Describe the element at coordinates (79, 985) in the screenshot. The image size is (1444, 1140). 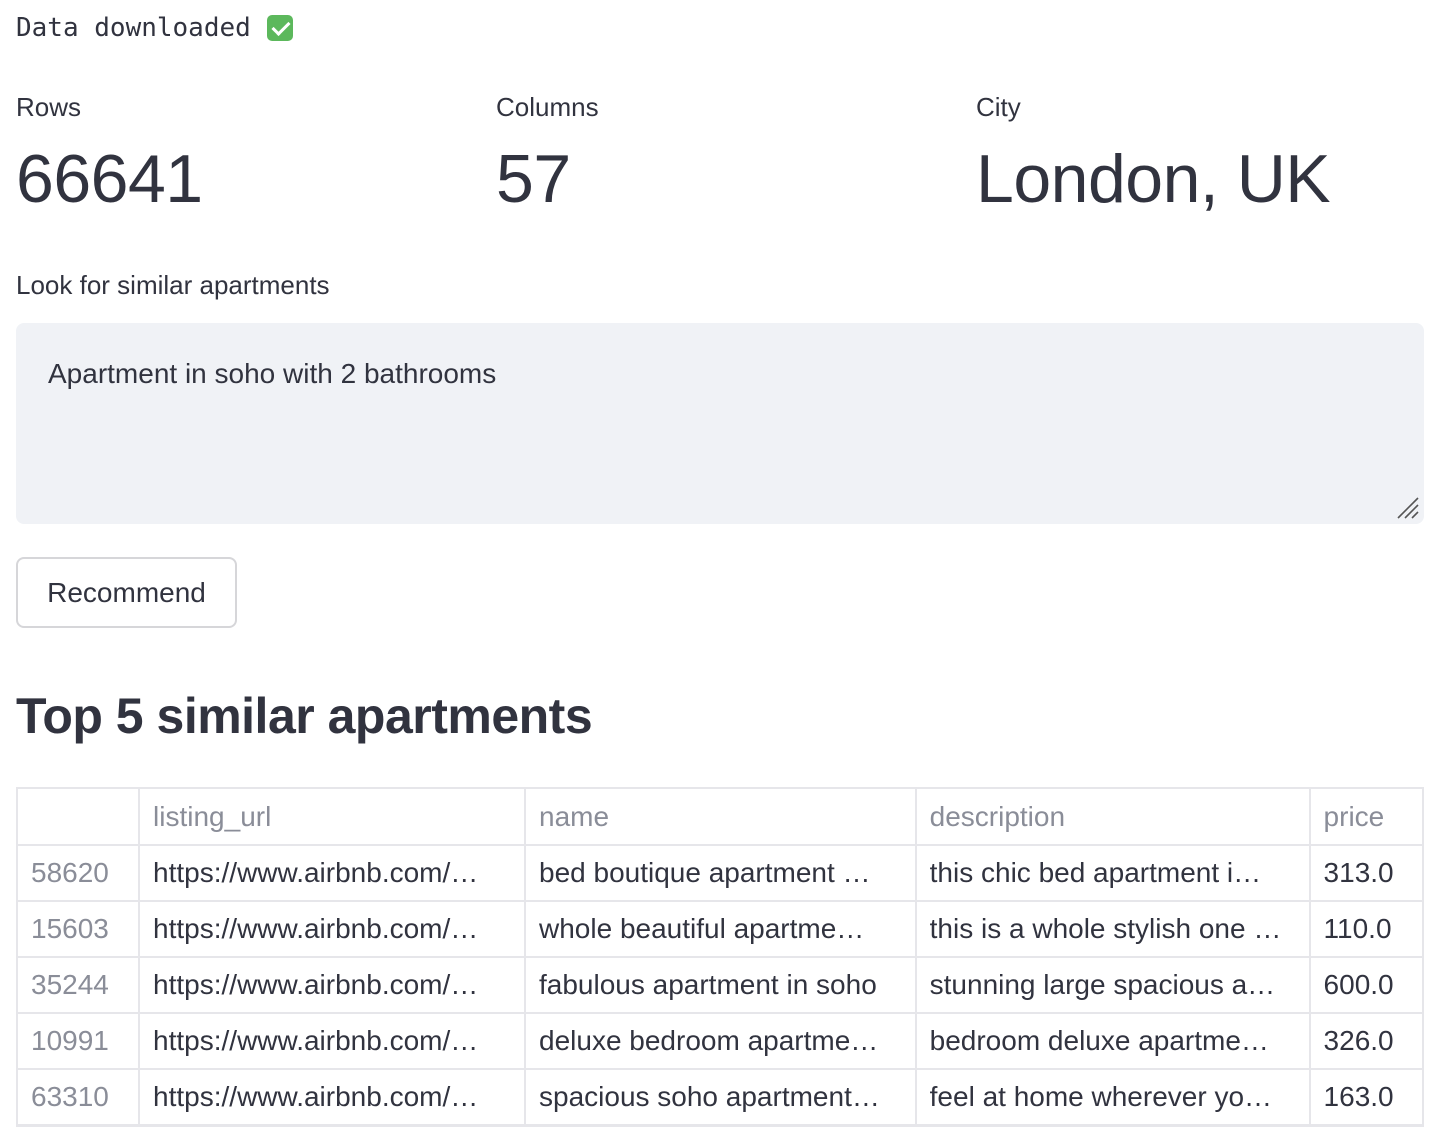
I see `row-index-cell: 35244` at that location.